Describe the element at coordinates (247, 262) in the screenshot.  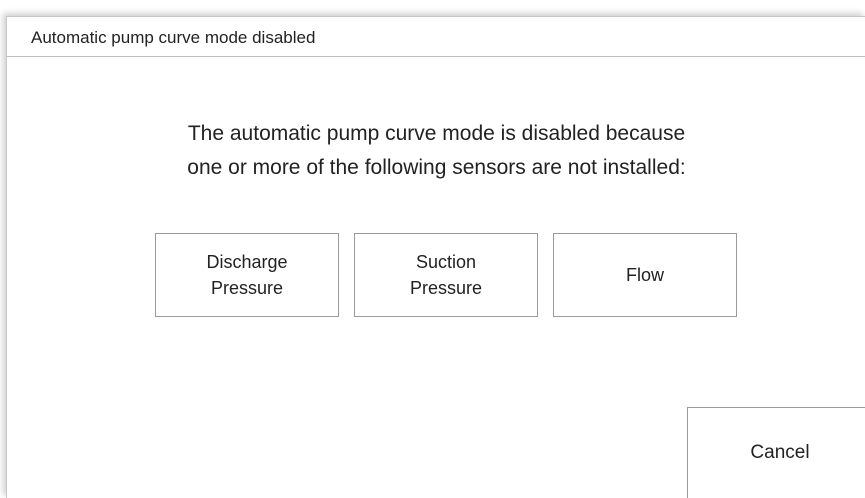
I see `sensor-label-line-1: Discharge` at that location.